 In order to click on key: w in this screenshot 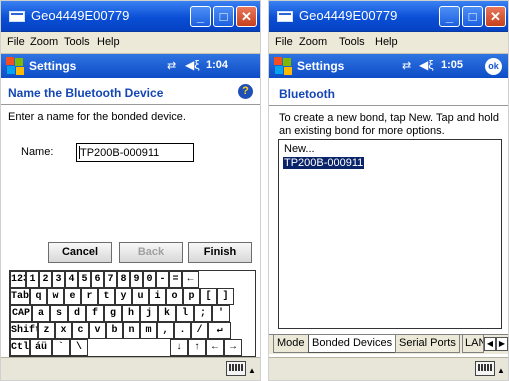, I will do `click(55, 296)`.